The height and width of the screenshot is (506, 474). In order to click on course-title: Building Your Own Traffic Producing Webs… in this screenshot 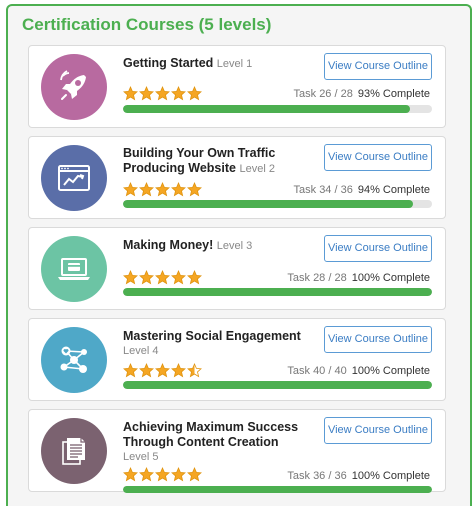, I will do `click(199, 160)`.